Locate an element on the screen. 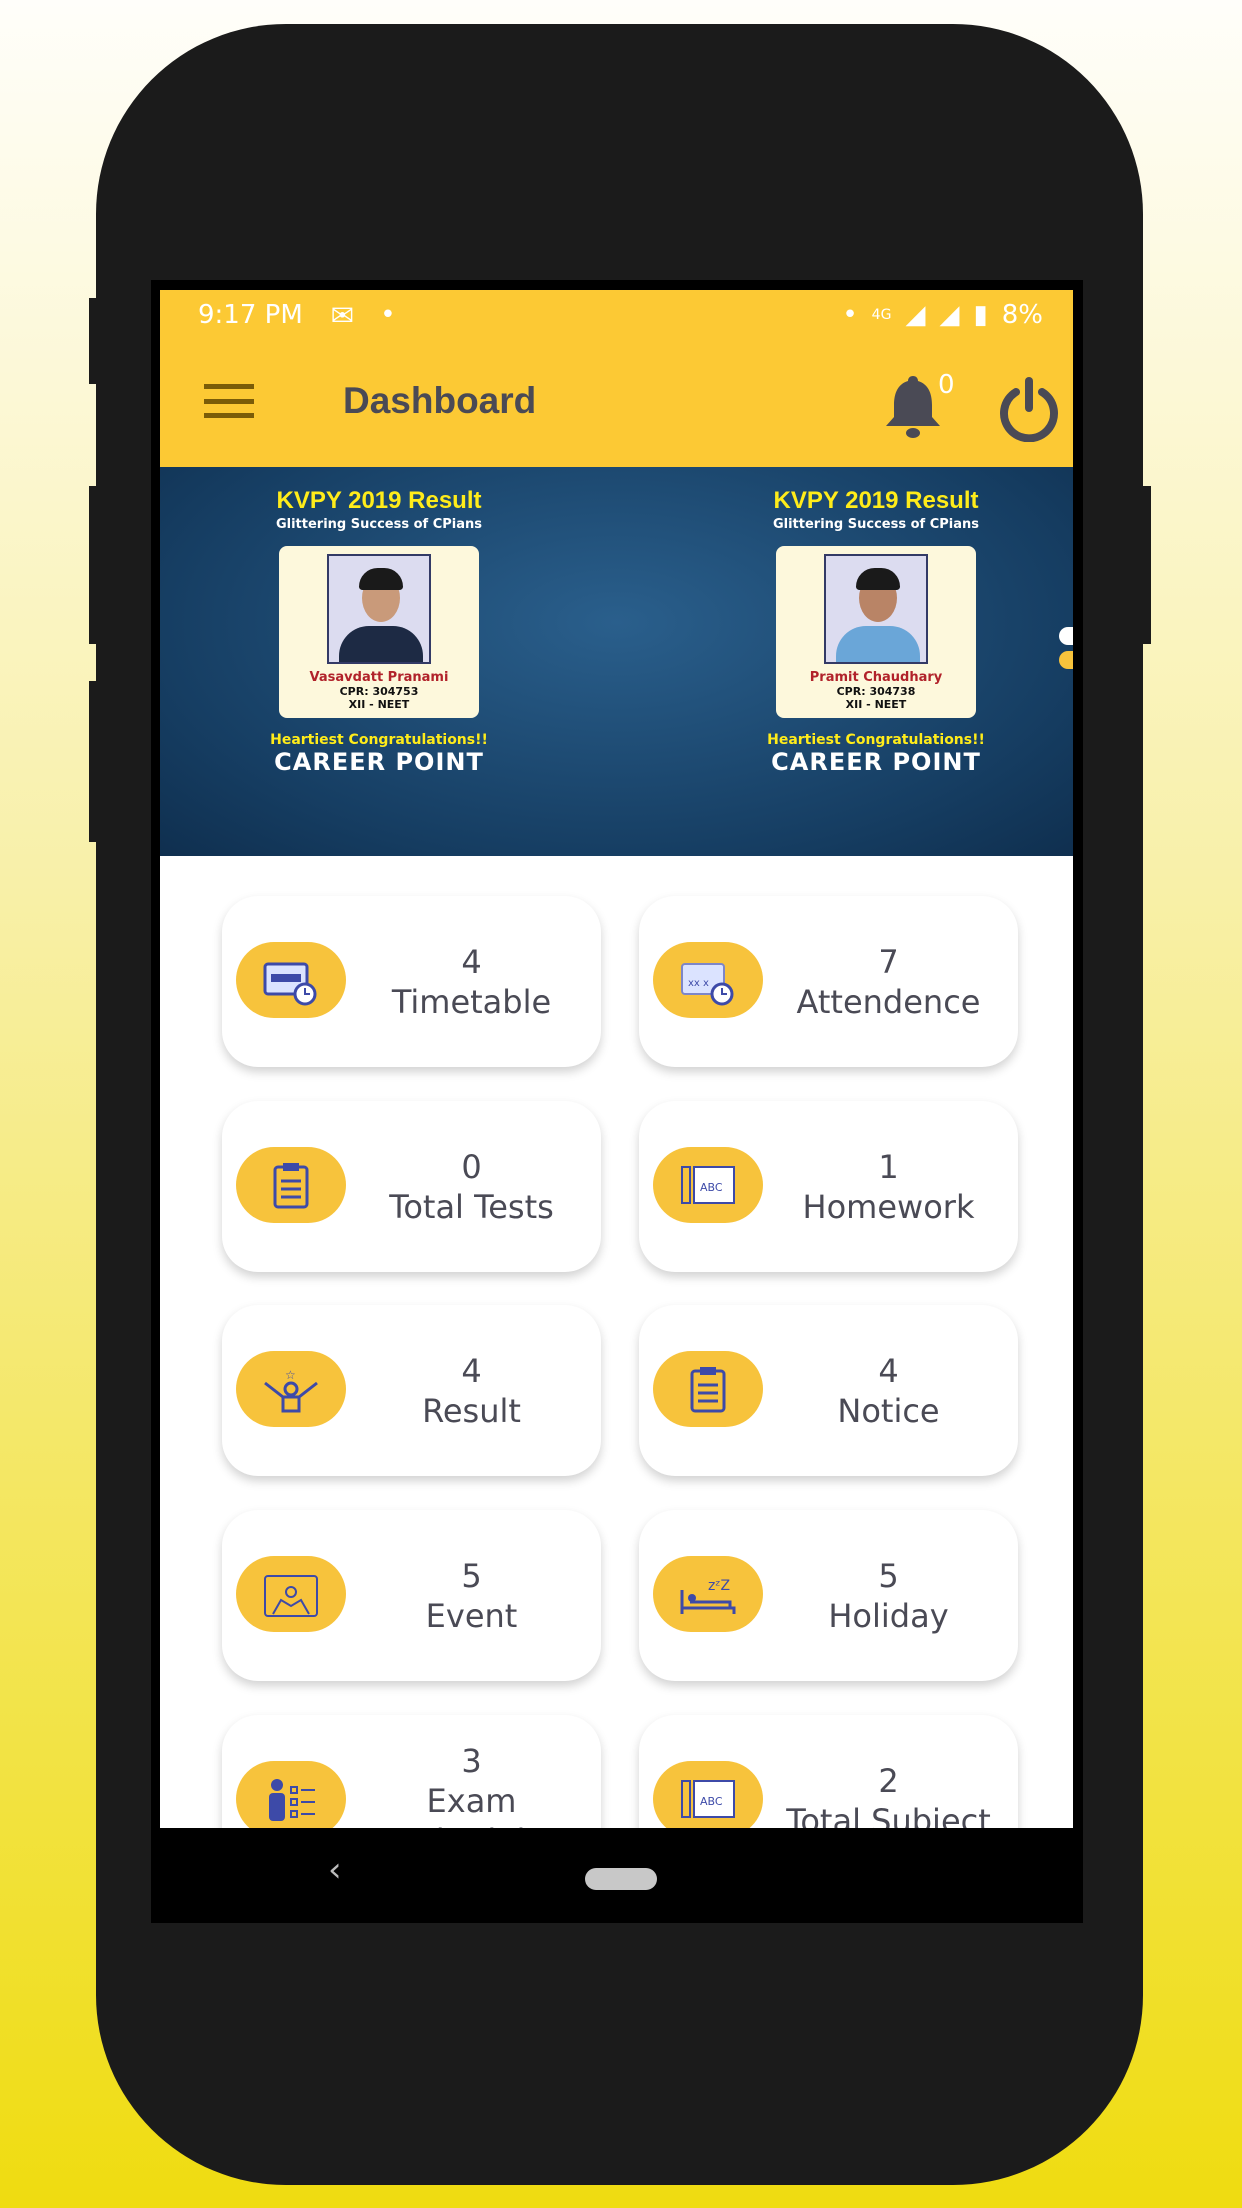  svg-text: zᶻZ is located at coordinates (719, 1586).